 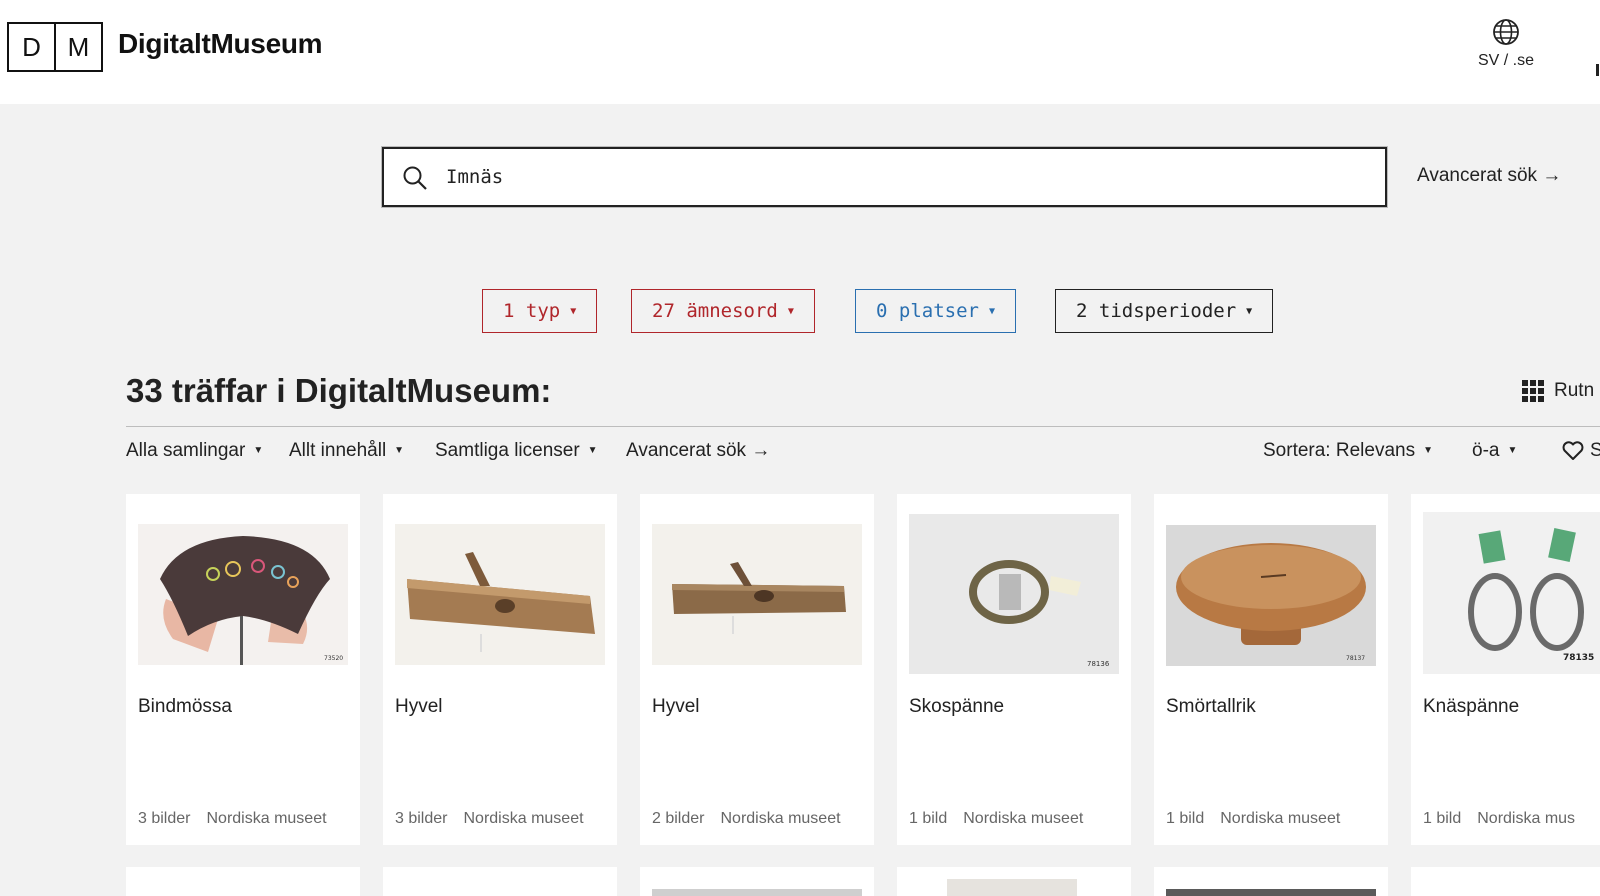 What do you see at coordinates (500, 669) in the screenshot?
I see `result-card: Hyvel 3 bilder Nordiska museet` at bounding box center [500, 669].